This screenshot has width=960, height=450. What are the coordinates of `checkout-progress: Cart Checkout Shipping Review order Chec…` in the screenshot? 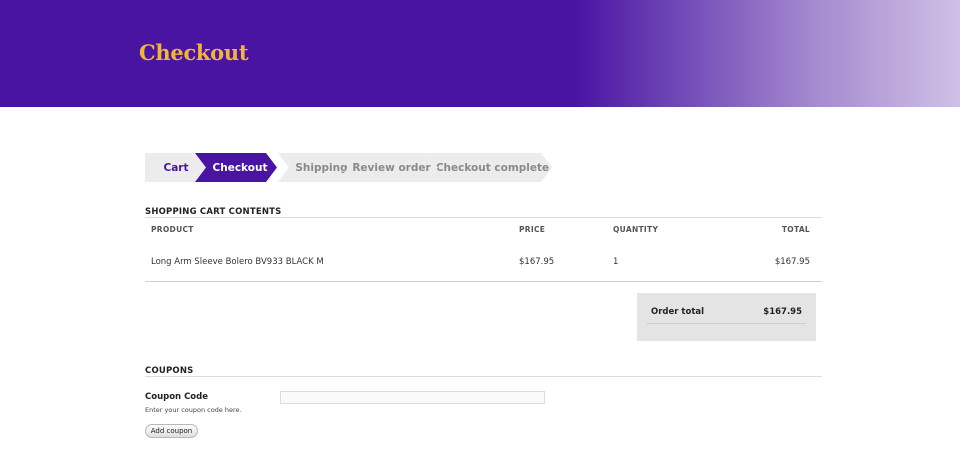 It's located at (355, 167).